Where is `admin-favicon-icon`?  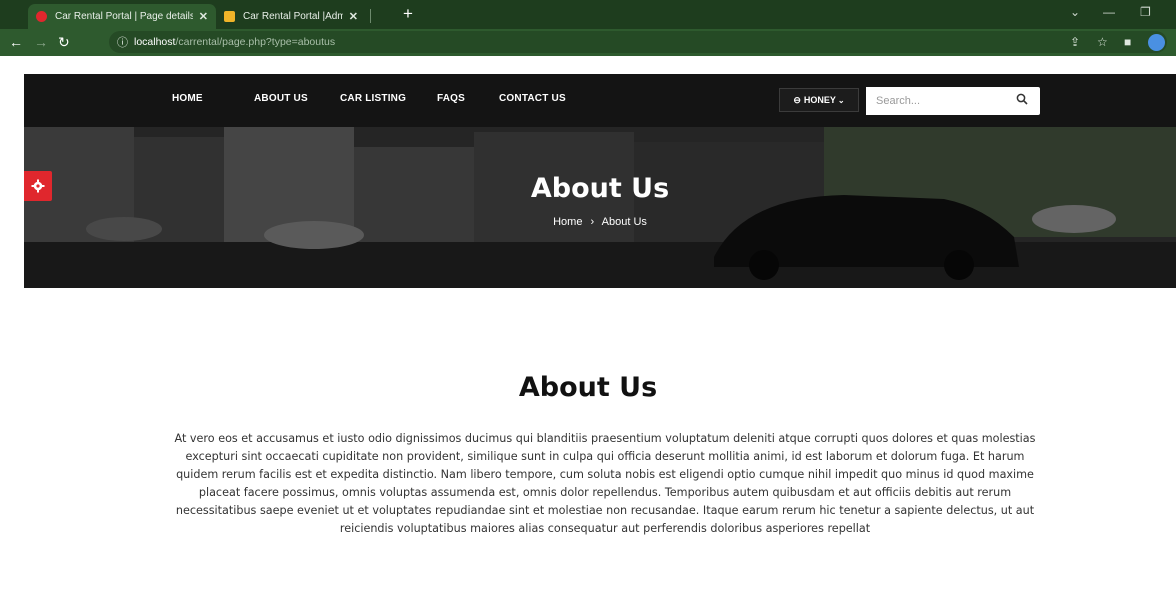
admin-favicon-icon is located at coordinates (229, 16).